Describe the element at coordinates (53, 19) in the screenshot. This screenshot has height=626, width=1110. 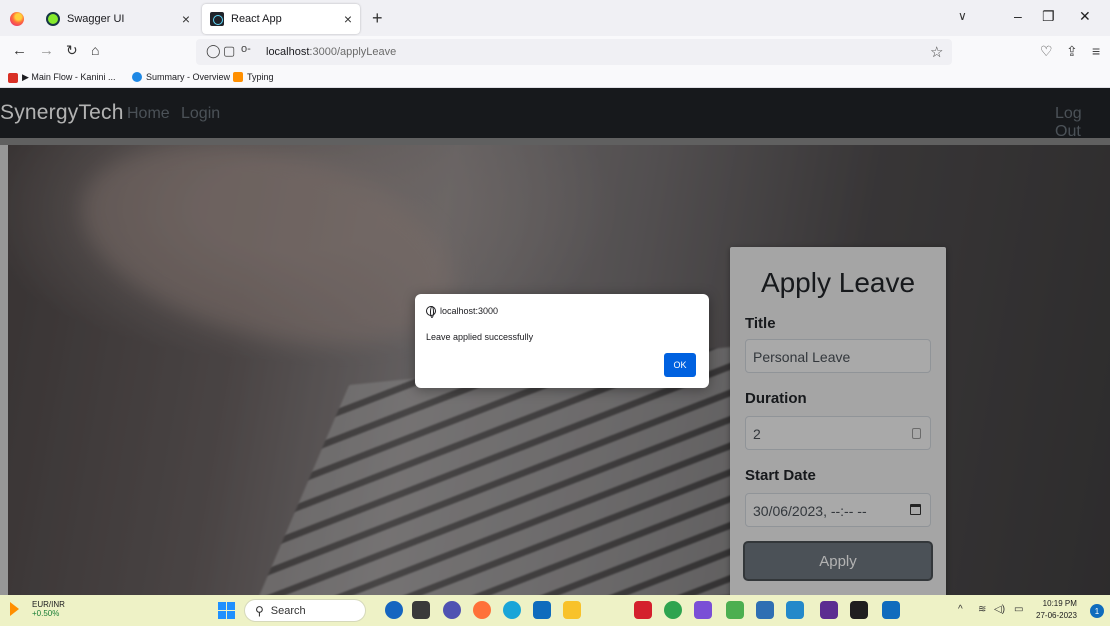
I see `swagger-icon` at that location.